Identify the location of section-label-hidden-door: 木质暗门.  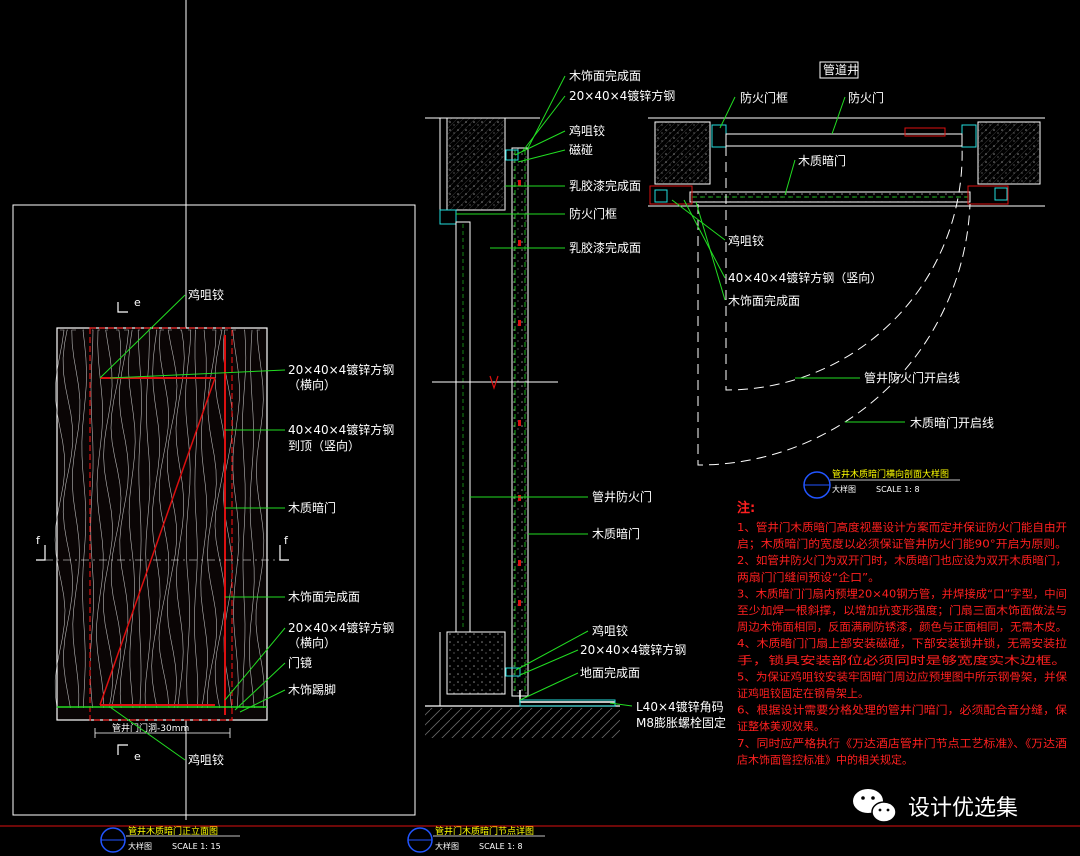
(616, 533).